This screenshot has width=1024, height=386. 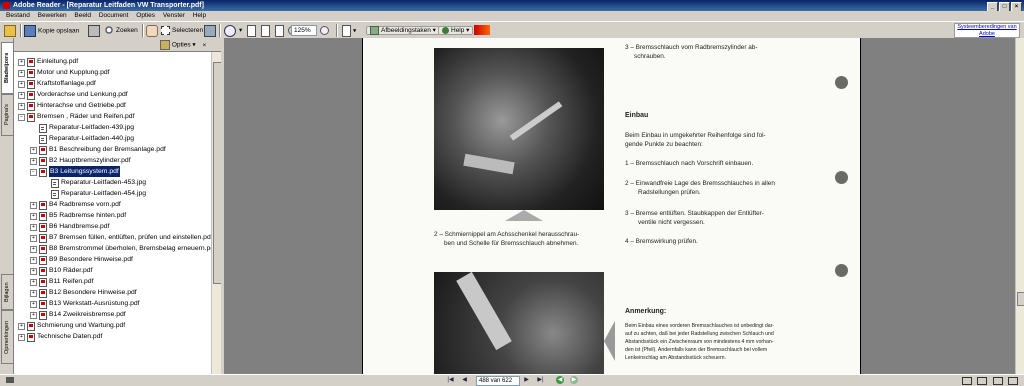 I want to click on bookmark-item: + B5 Radbremse hinten.pdf, so click(x=112, y=215).